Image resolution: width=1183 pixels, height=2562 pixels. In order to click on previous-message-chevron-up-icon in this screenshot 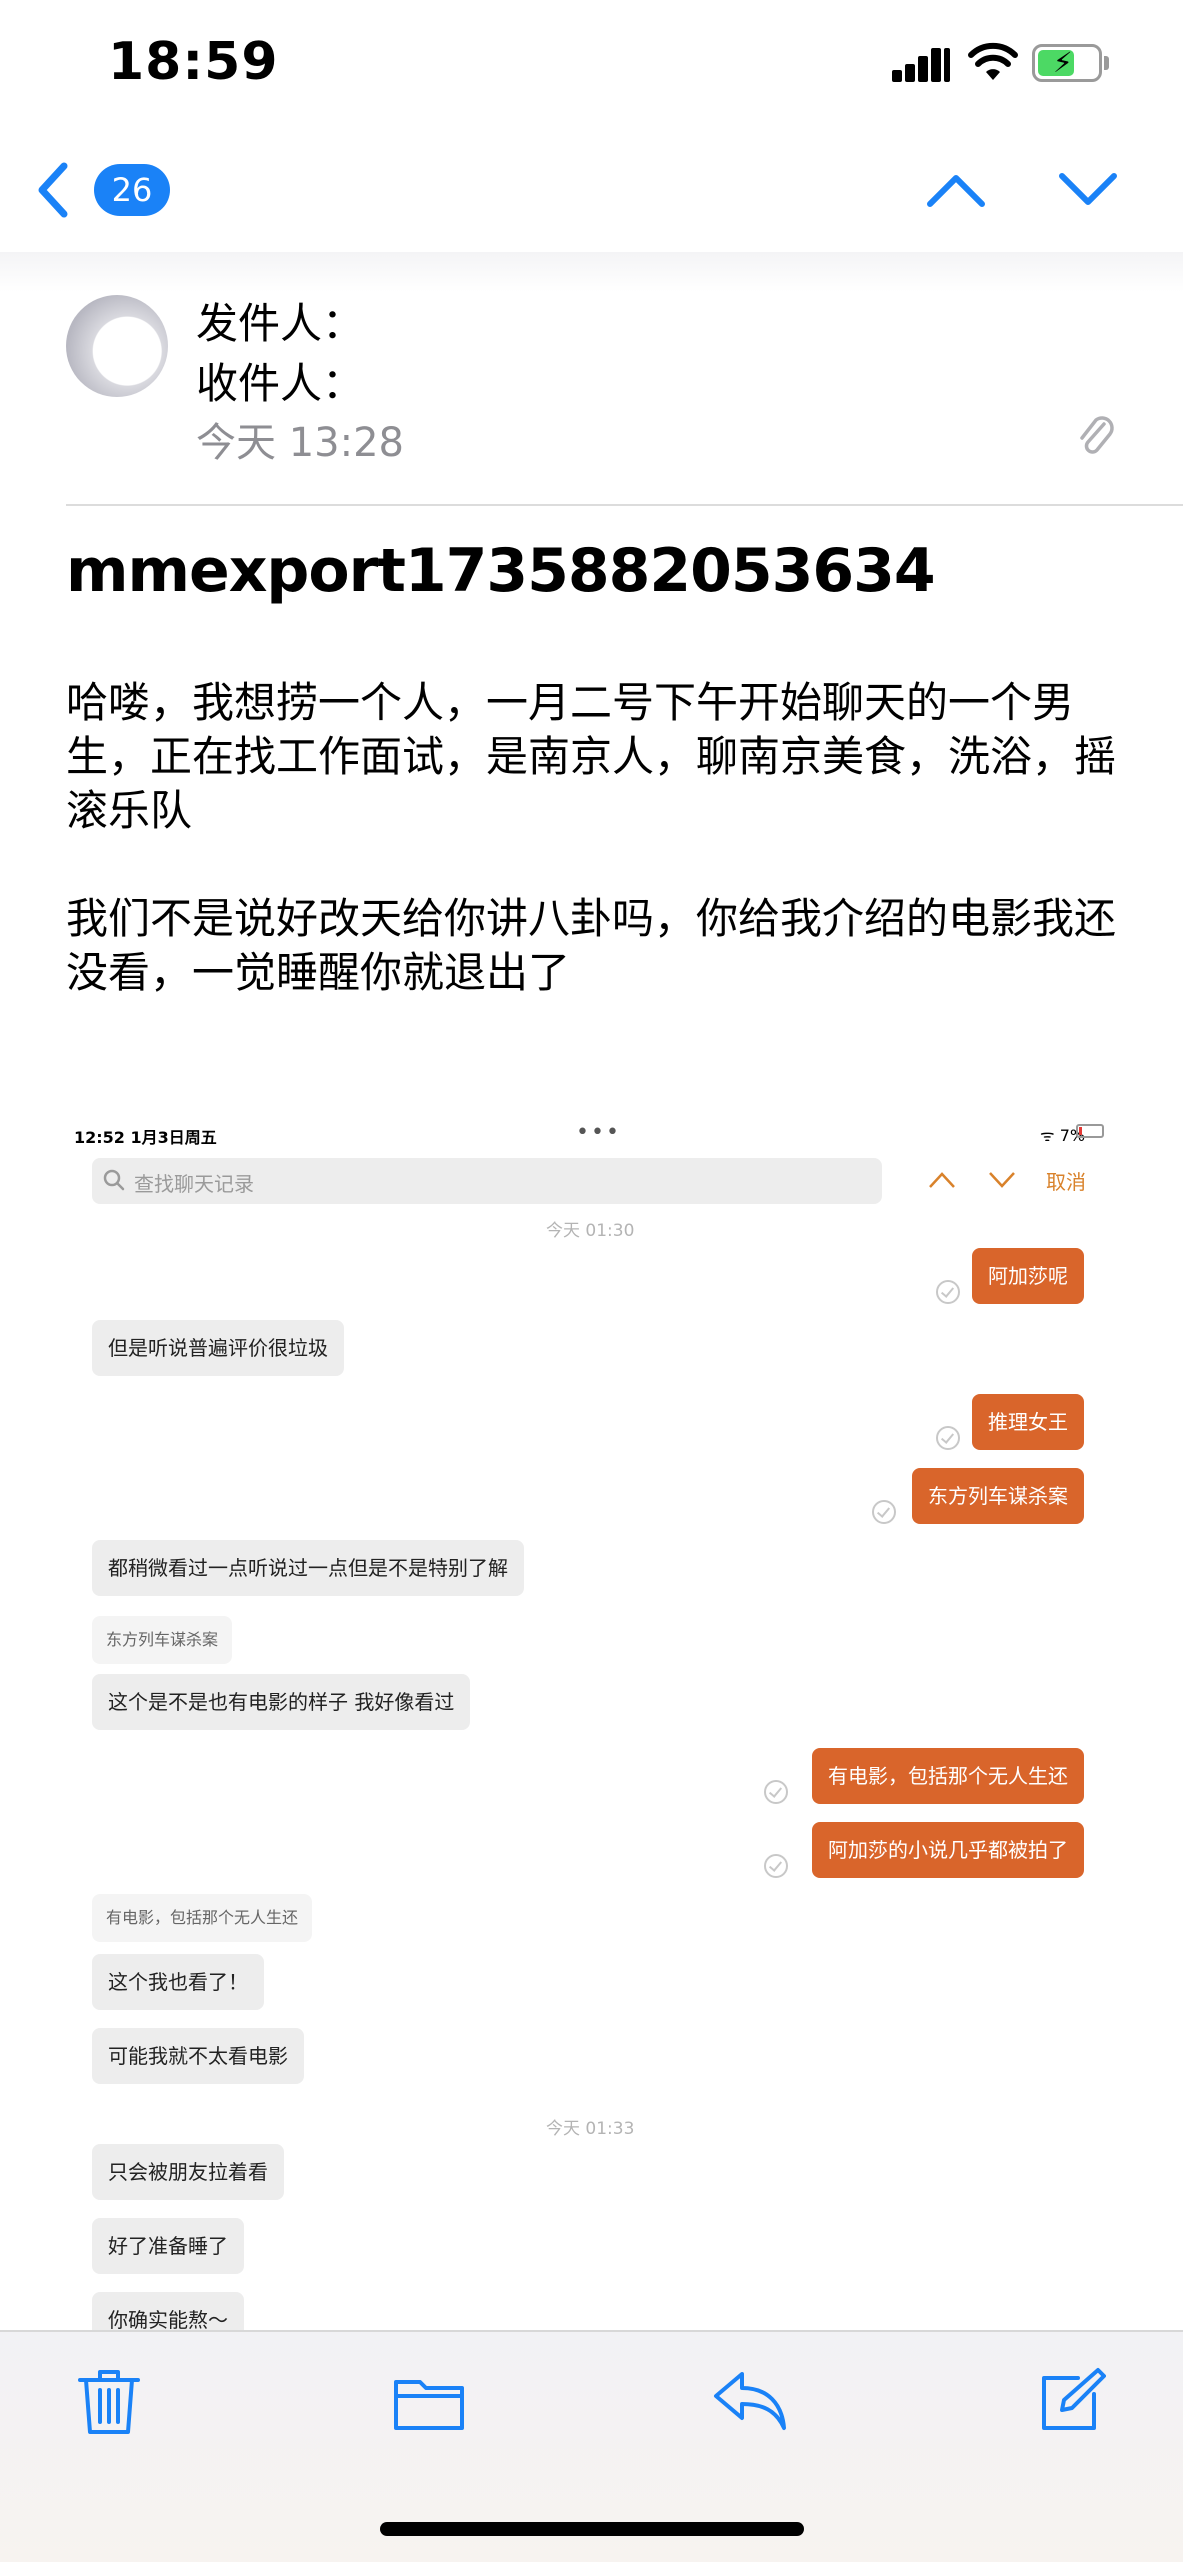, I will do `click(956, 190)`.